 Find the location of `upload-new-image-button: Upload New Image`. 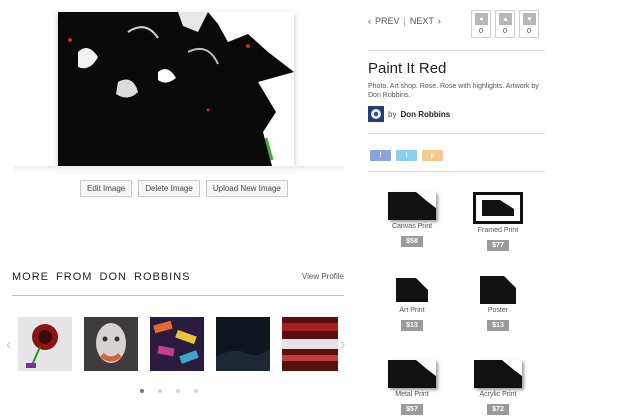

upload-new-image-button: Upload New Image is located at coordinates (246, 188).